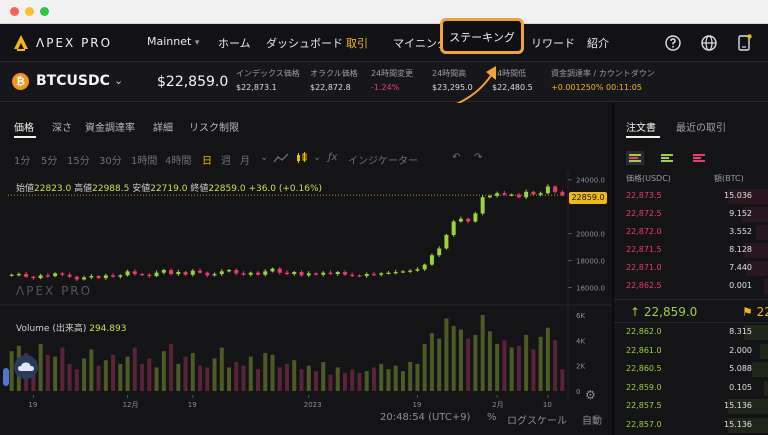 This screenshot has height=435, width=768. What do you see at coordinates (26, 367) in the screenshot?
I see `cloud-icon` at bounding box center [26, 367].